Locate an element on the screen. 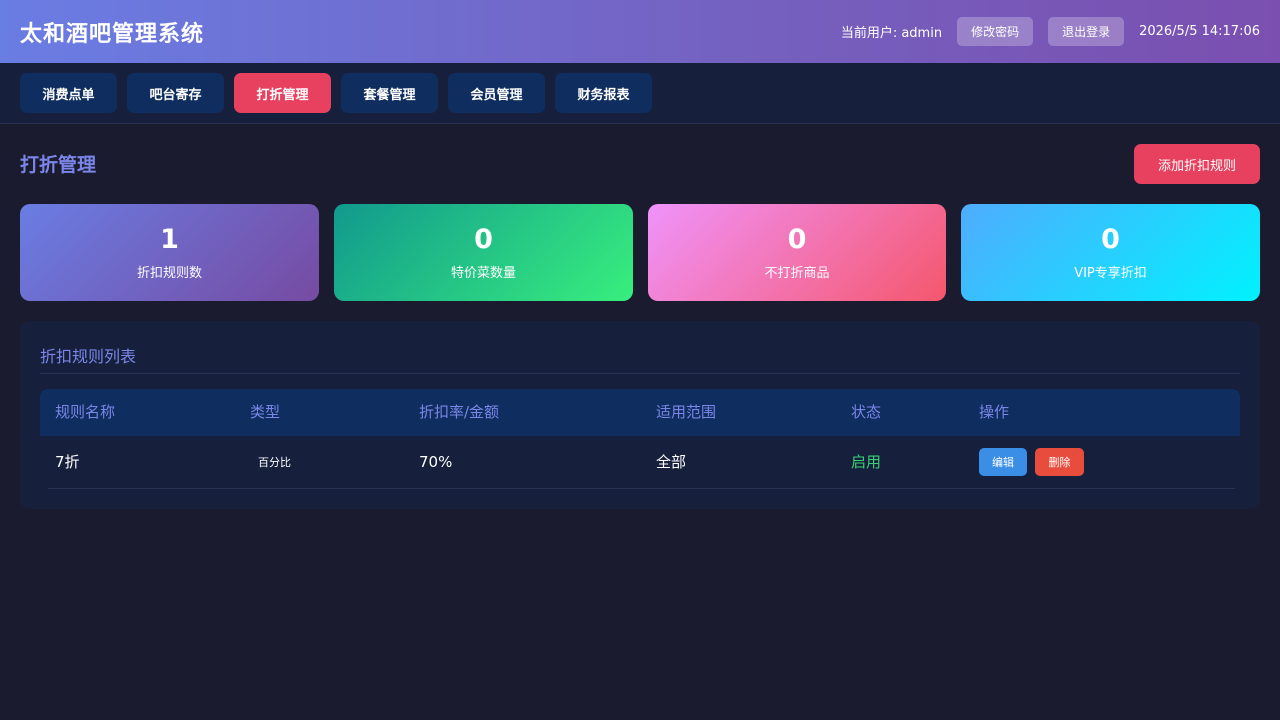 The height and width of the screenshot is (720, 1280). column-header-status: 状态 is located at coordinates (866, 412).